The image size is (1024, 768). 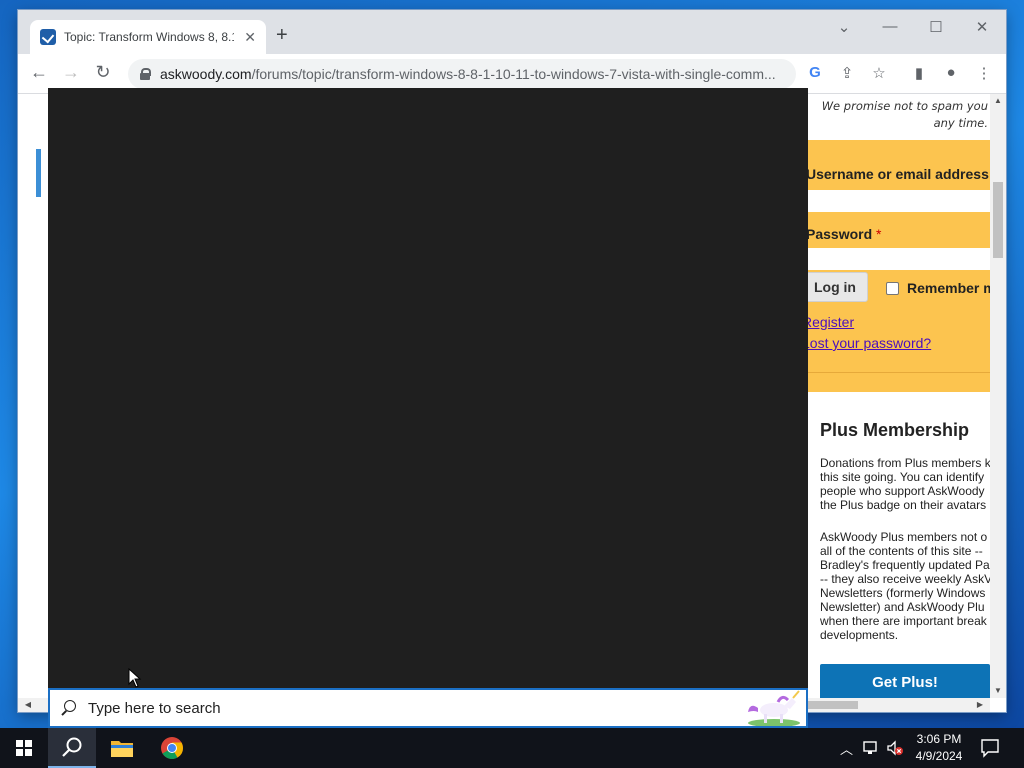 I want to click on file-explorer-button, so click(x=122, y=748).